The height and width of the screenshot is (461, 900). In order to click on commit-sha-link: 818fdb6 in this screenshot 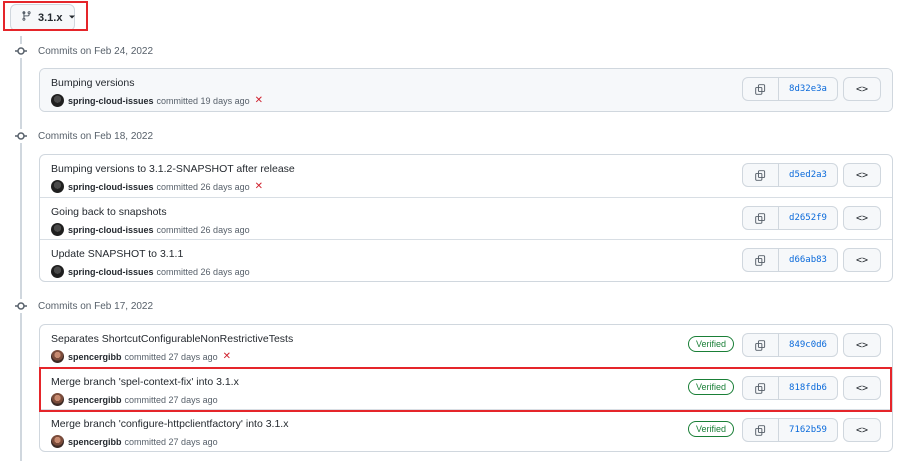, I will do `click(808, 388)`.